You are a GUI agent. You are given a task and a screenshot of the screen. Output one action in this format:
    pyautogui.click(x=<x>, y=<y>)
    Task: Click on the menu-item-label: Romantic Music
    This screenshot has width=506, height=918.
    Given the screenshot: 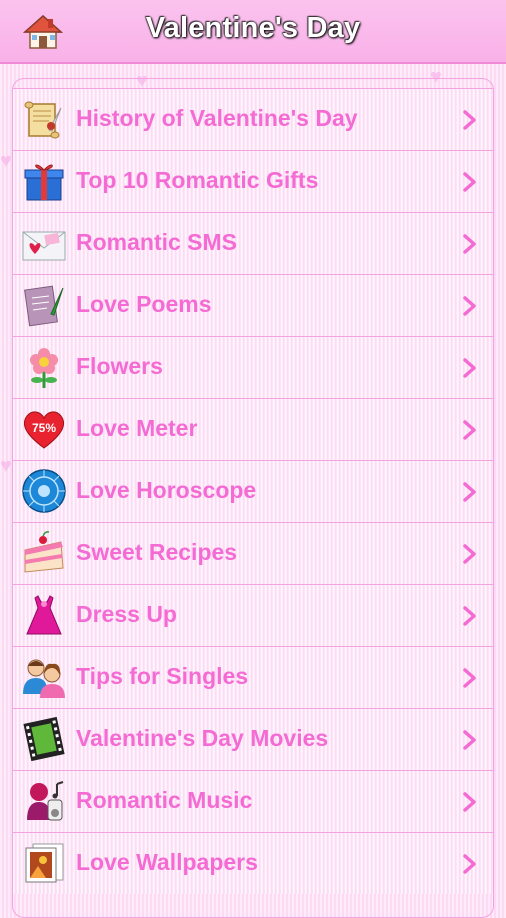 What is the action you would take?
    pyautogui.click(x=164, y=800)
    